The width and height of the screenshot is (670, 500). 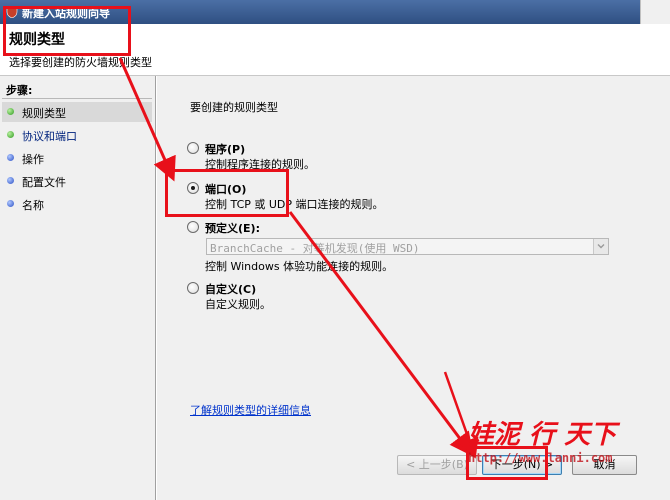 I want to click on page-subtitle: 选择要创建的防火墙规则类型, so click(x=80, y=62).